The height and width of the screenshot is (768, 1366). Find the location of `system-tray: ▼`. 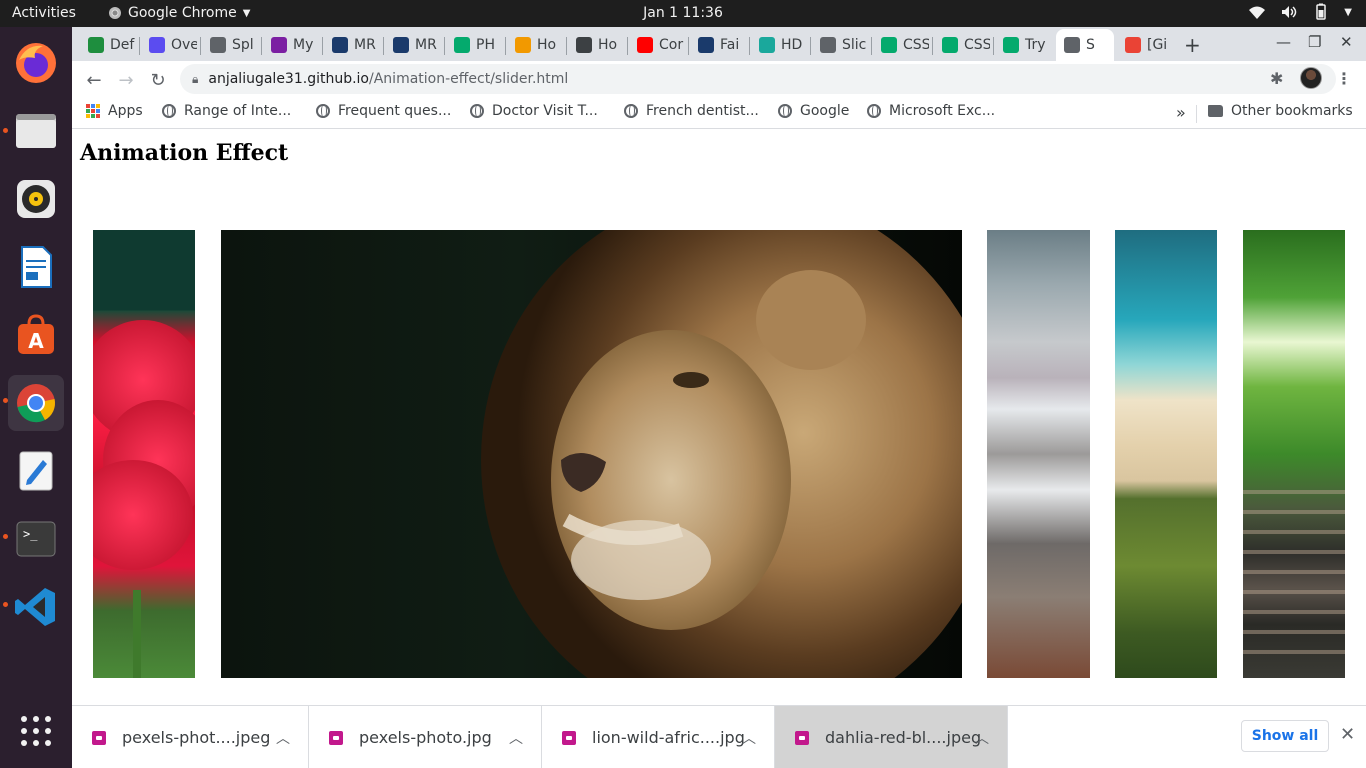

system-tray: ▼ is located at coordinates (1300, 12).